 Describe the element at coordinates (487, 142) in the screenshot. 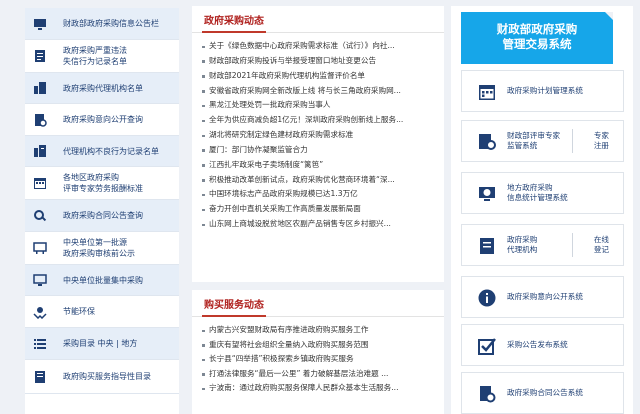

I see `expert-icon` at that location.